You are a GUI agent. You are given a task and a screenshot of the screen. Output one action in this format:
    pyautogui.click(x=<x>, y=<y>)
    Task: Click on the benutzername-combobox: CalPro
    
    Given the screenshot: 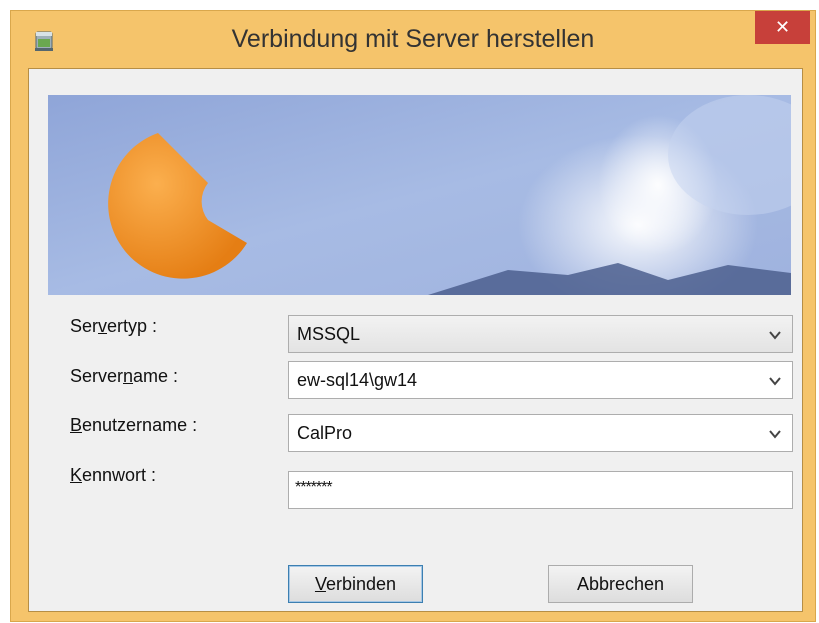 What is the action you would take?
    pyautogui.click(x=540, y=433)
    